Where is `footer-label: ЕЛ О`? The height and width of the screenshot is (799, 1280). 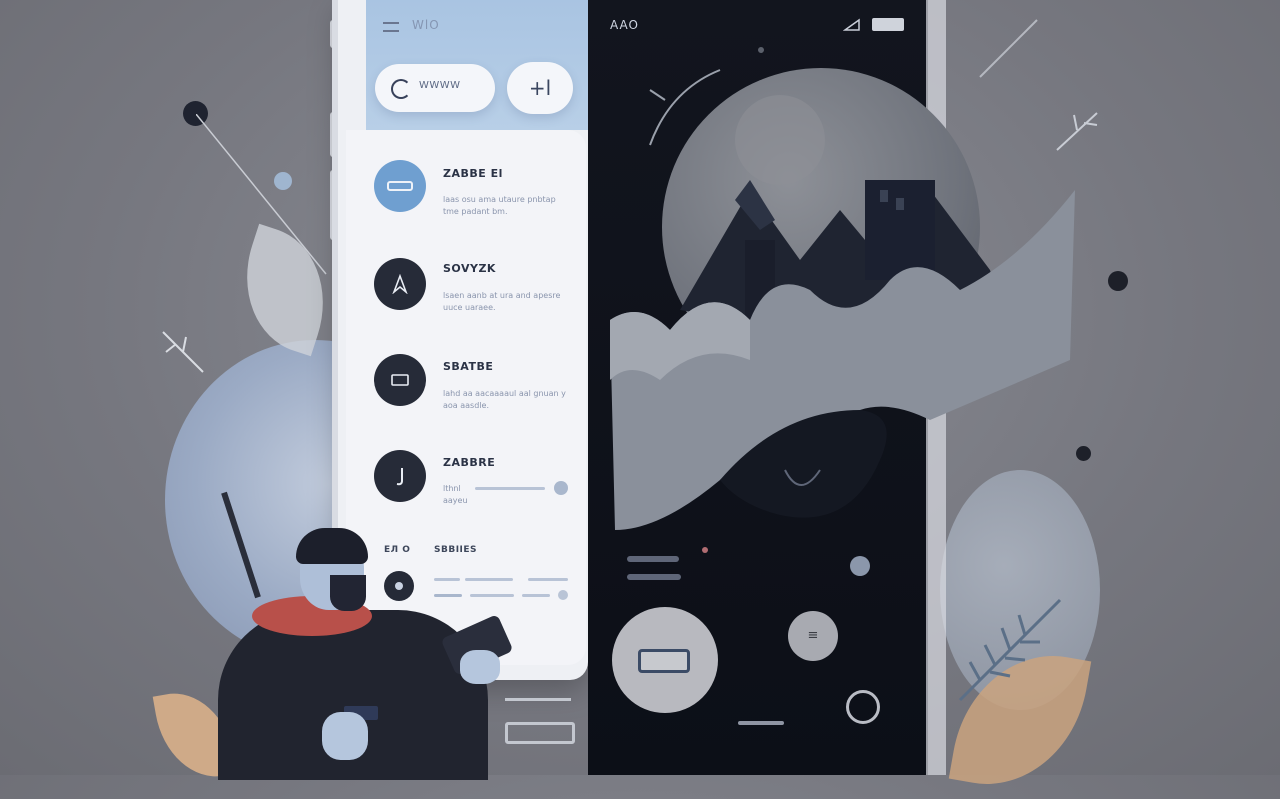 footer-label: ЕЛ О is located at coordinates (397, 550).